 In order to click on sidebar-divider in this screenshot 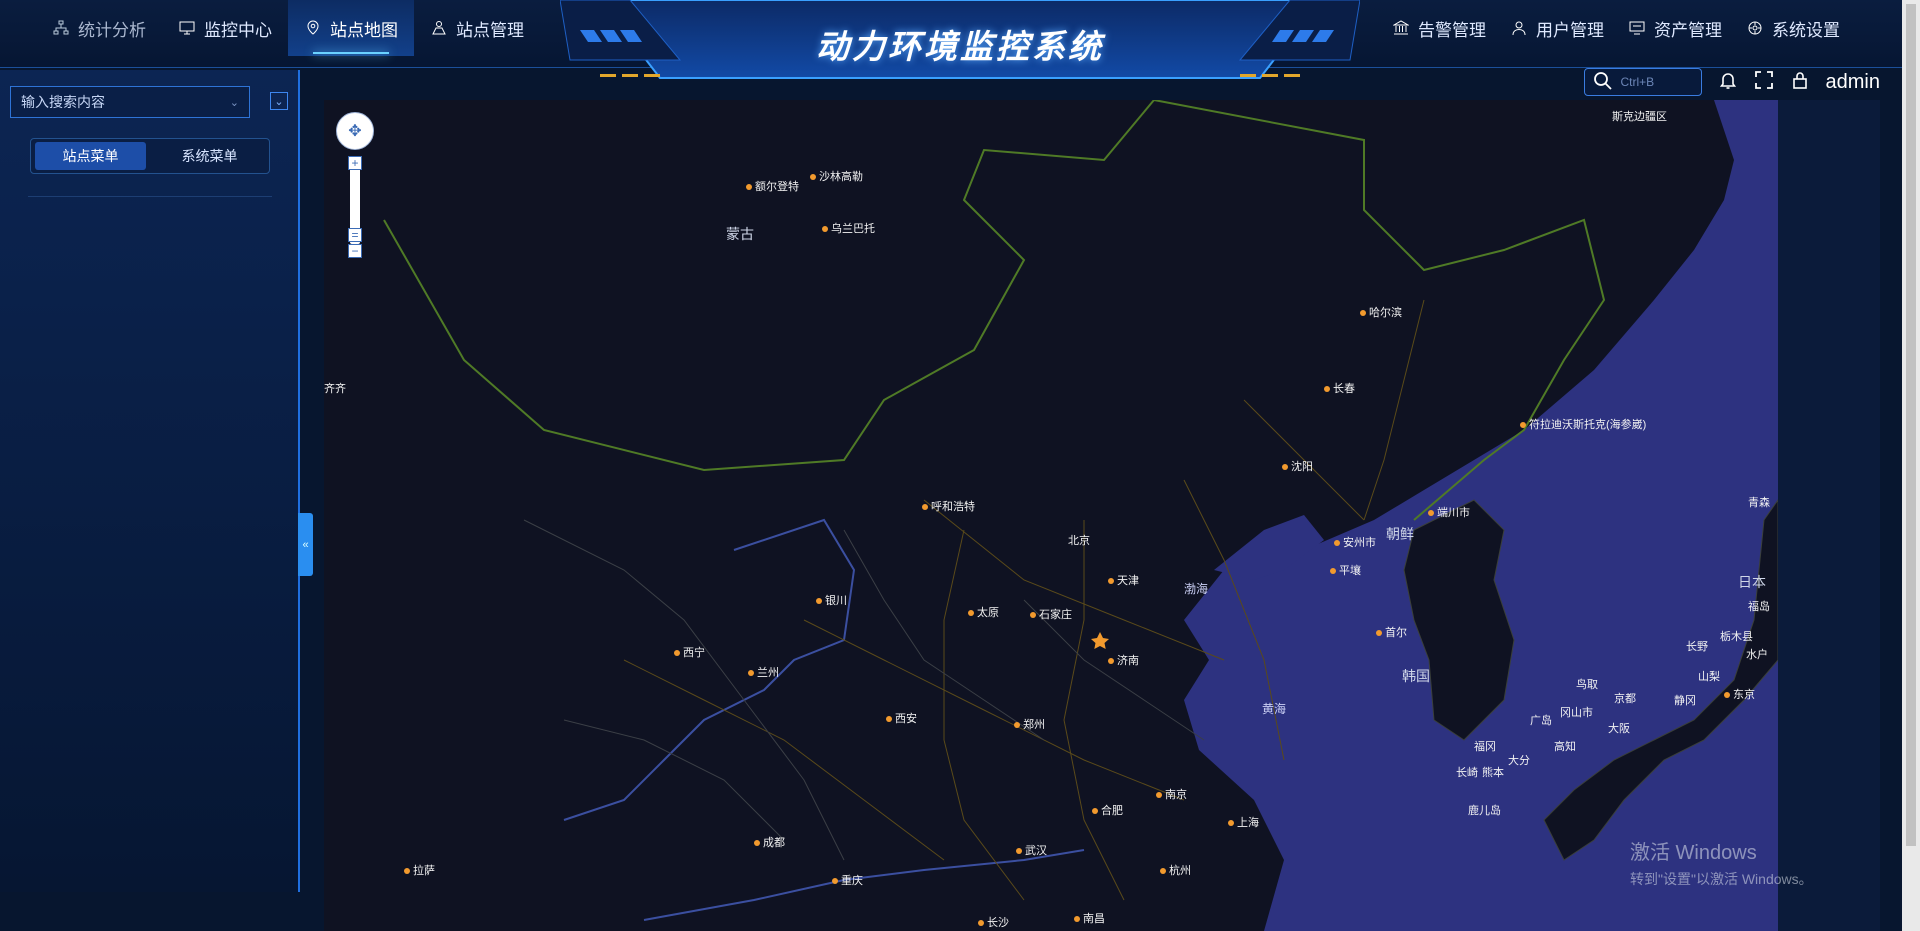, I will do `click(150, 196)`.